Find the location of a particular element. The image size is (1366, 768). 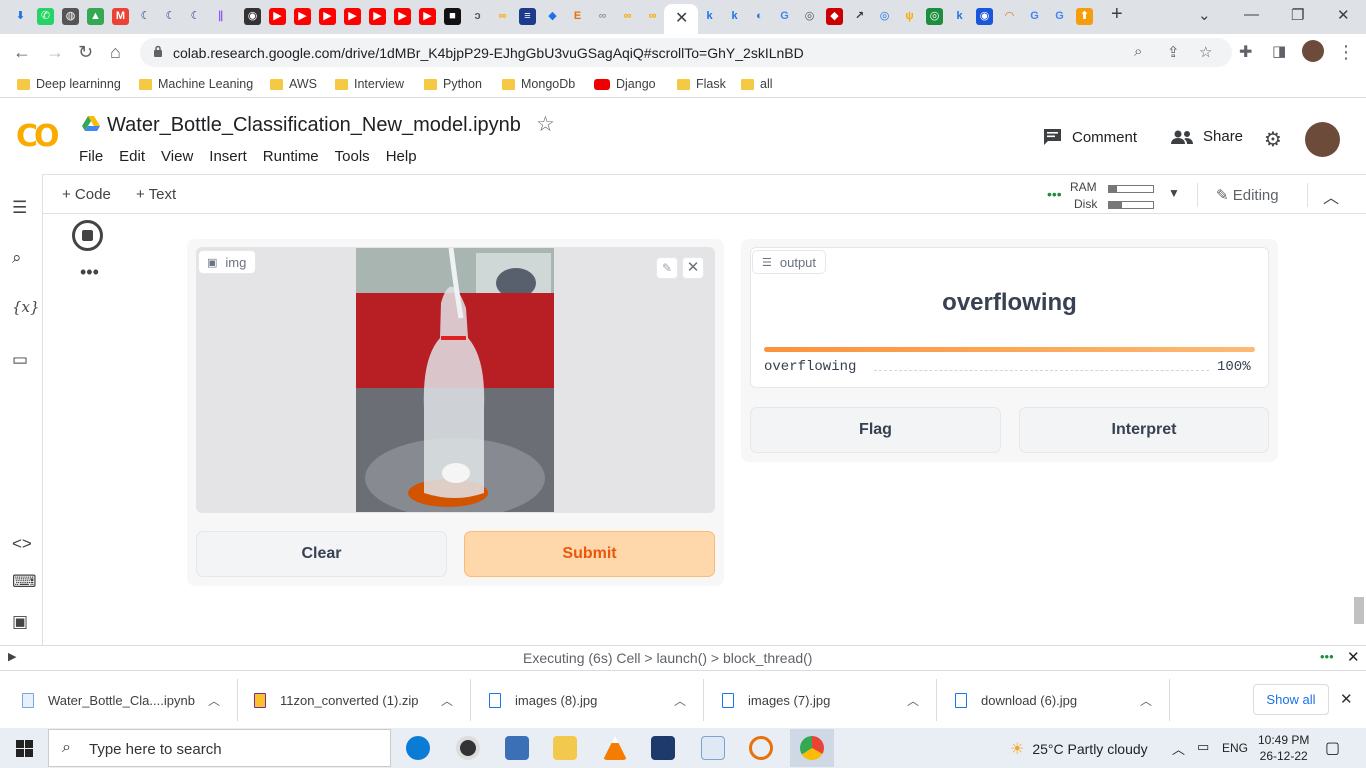

bookmark-folder: MongoDb is located at coordinates (538, 84).